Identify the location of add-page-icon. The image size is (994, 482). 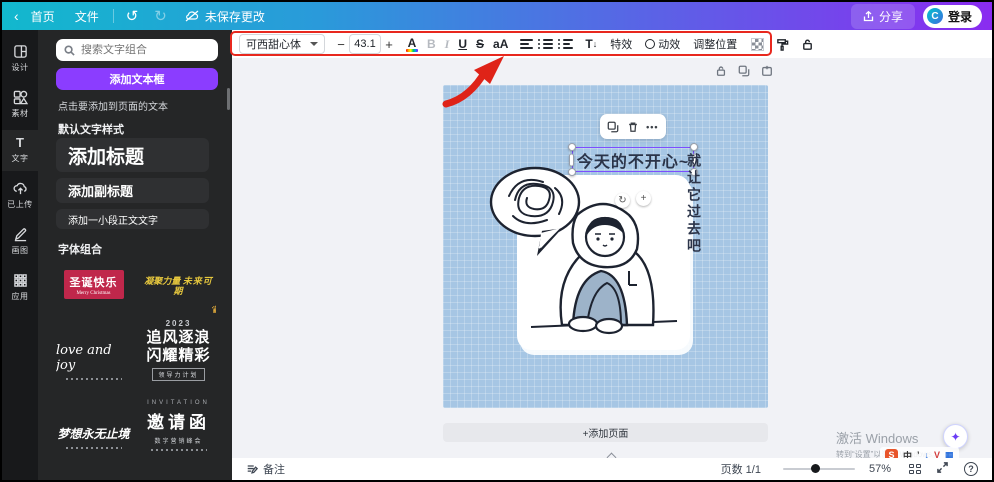
(767, 71).